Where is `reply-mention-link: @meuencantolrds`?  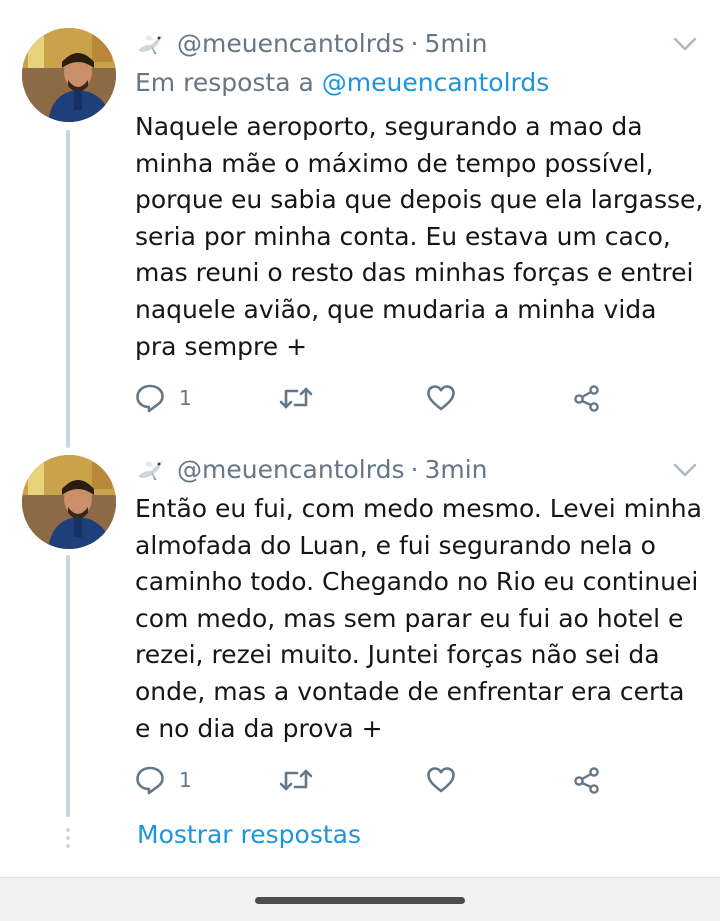
reply-mention-link: @meuencantolrds is located at coordinates (436, 82).